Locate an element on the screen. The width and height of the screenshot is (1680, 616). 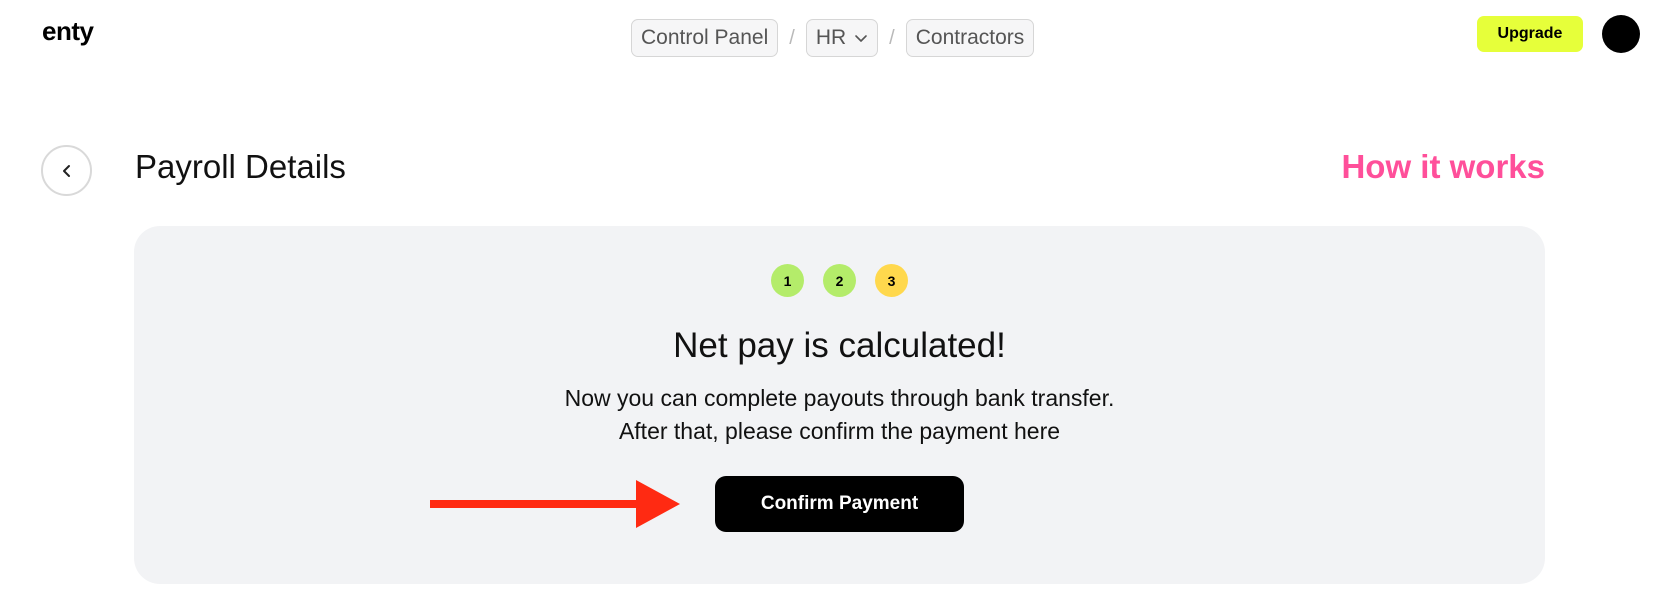
breadcrumb: Control Panel / HR / Contractors is located at coordinates (833, 38).